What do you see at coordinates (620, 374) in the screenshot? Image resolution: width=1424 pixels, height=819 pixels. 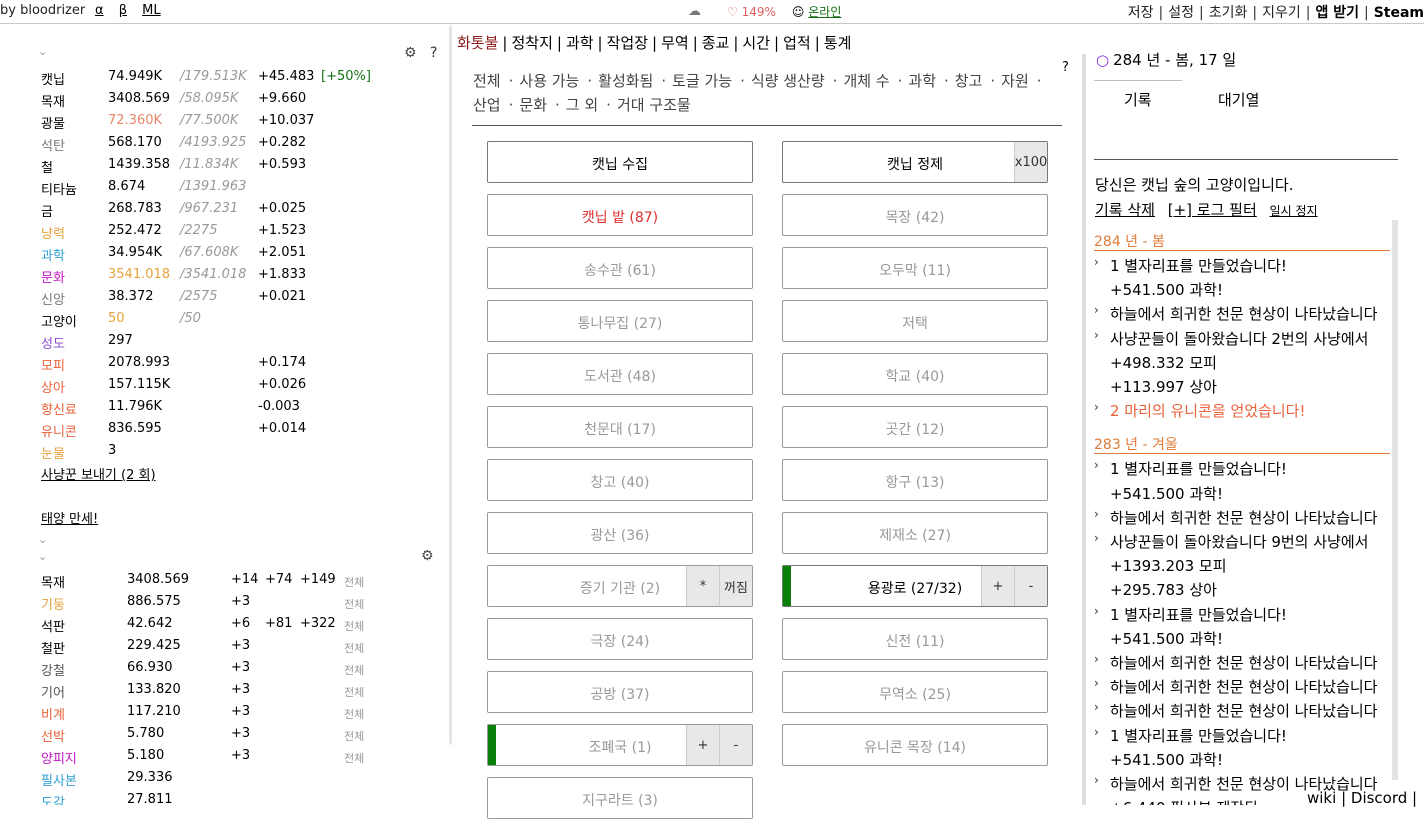 I see `building-button: 도서관 (48)` at bounding box center [620, 374].